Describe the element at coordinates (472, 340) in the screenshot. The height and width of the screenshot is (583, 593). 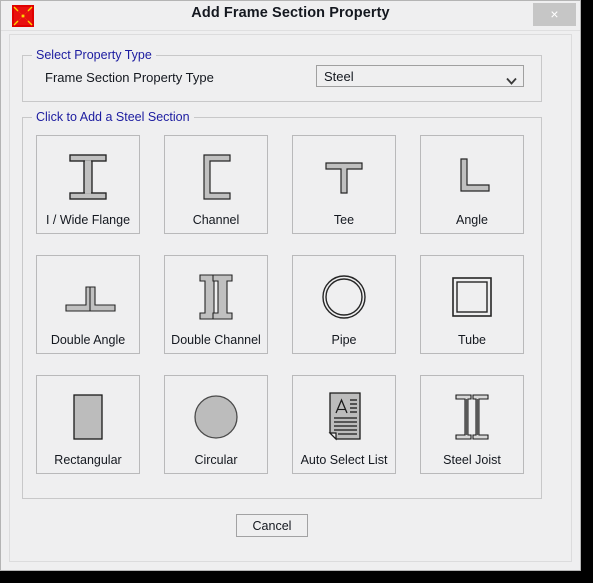
I see `section-label: Tube` at that location.